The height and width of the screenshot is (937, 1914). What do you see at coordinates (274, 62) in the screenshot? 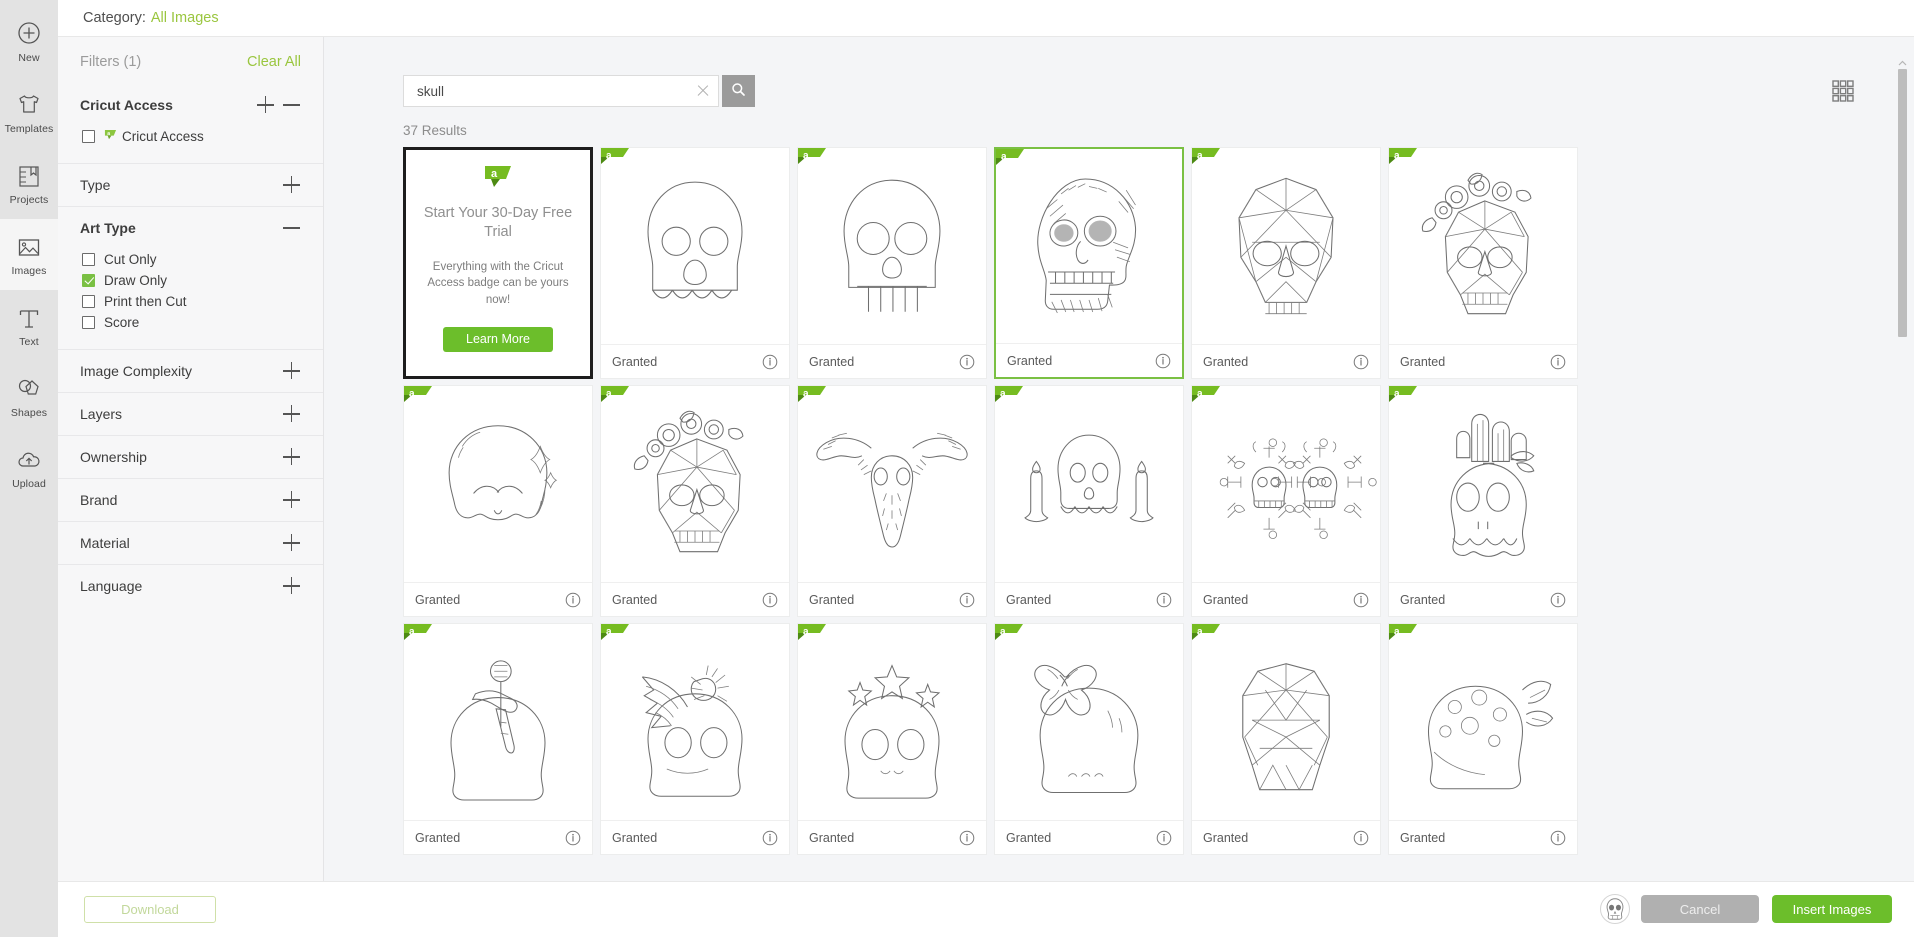
I see `clear-all-button: Clear All` at bounding box center [274, 62].